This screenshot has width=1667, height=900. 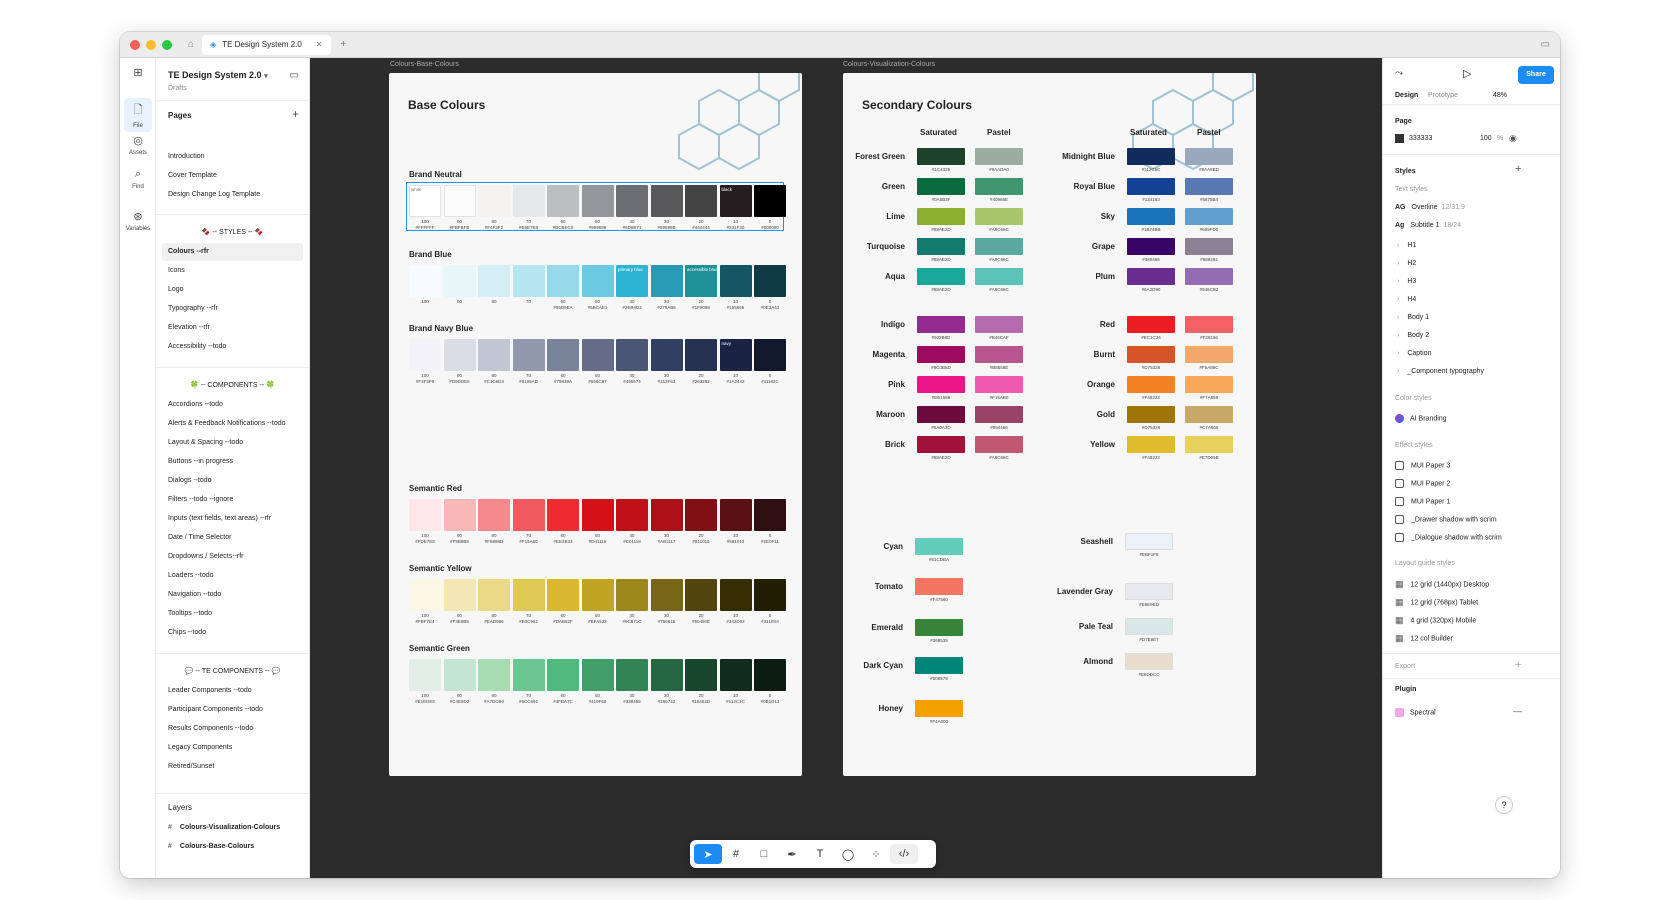 I want to click on page-item: Colours --rfr, so click(x=232, y=252).